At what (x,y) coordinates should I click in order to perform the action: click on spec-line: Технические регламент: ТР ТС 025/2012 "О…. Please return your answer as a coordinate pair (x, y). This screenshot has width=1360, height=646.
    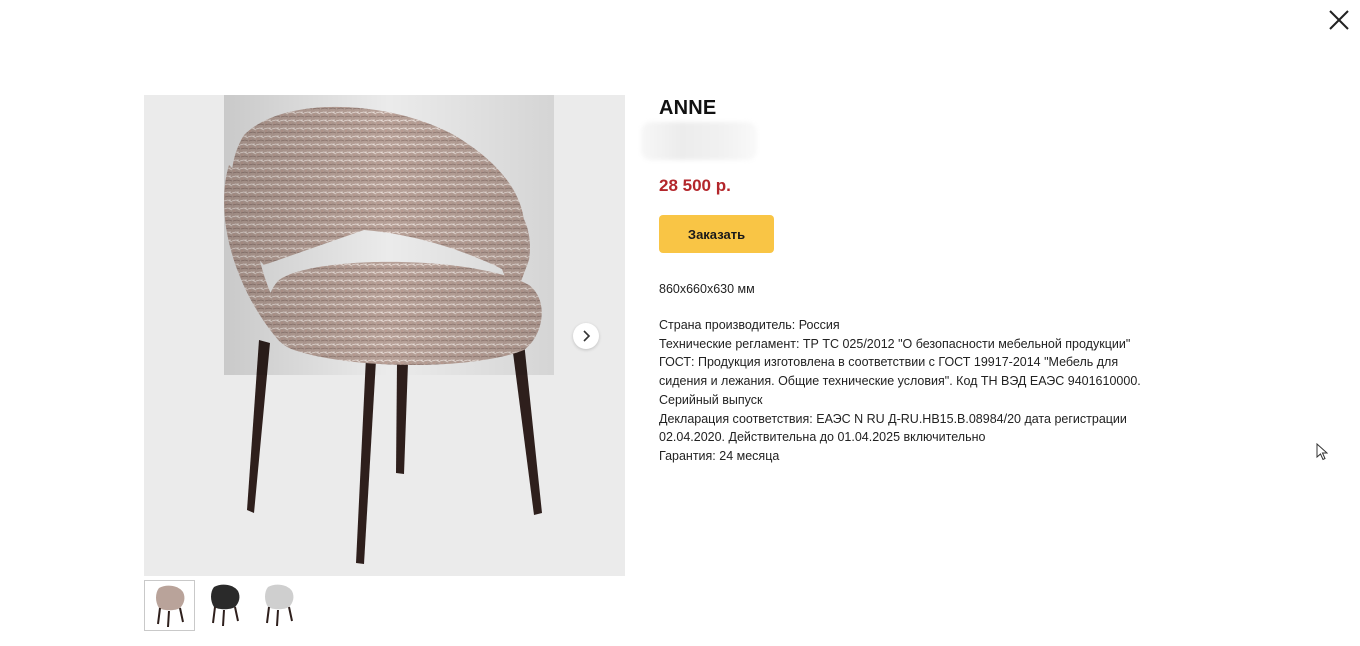
    Looking at the image, I should click on (895, 343).